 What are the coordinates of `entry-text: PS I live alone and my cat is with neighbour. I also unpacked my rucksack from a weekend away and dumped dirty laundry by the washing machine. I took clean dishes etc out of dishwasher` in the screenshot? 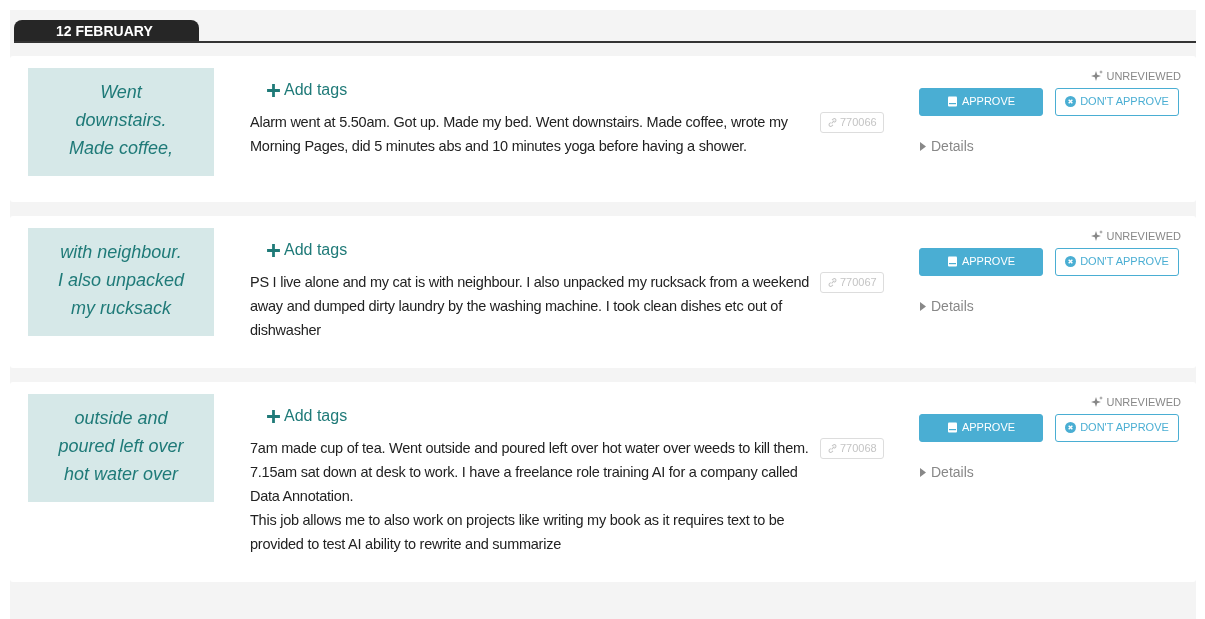 It's located at (530, 306).